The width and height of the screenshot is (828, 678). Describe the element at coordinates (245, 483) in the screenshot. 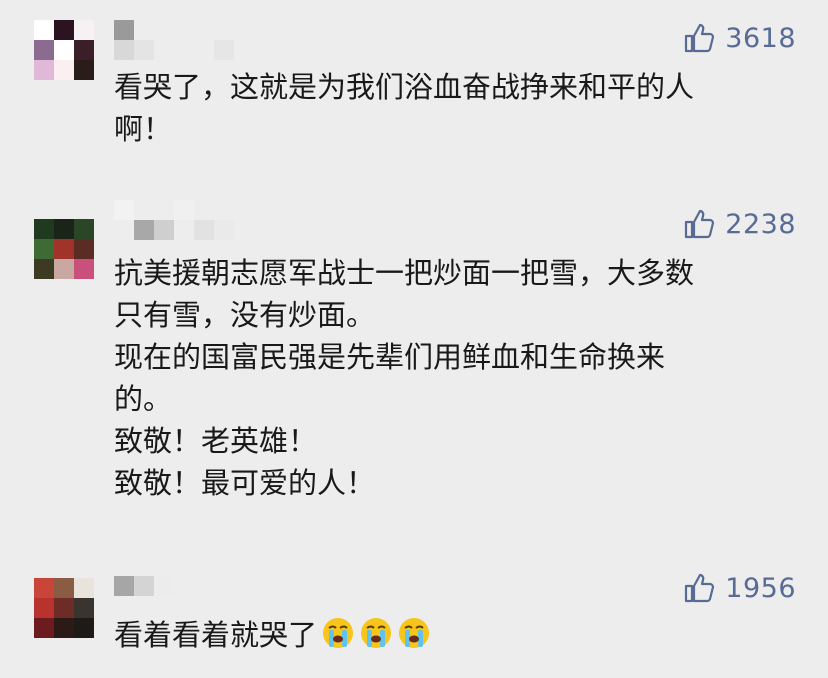

I see `comment-line: 致敬！最可爱的人！` at that location.